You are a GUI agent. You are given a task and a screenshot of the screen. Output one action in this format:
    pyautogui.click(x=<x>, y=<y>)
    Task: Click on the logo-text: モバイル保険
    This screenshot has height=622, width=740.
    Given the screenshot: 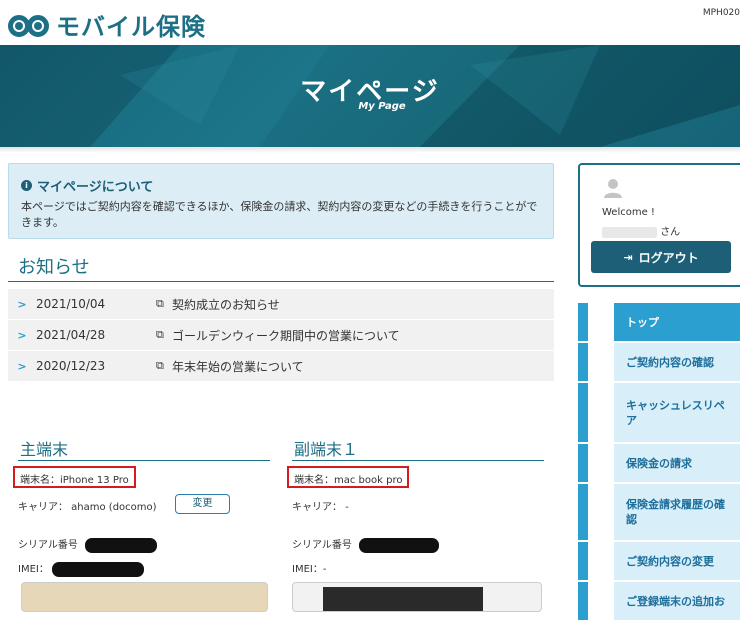 What is the action you would take?
    pyautogui.click(x=131, y=27)
    